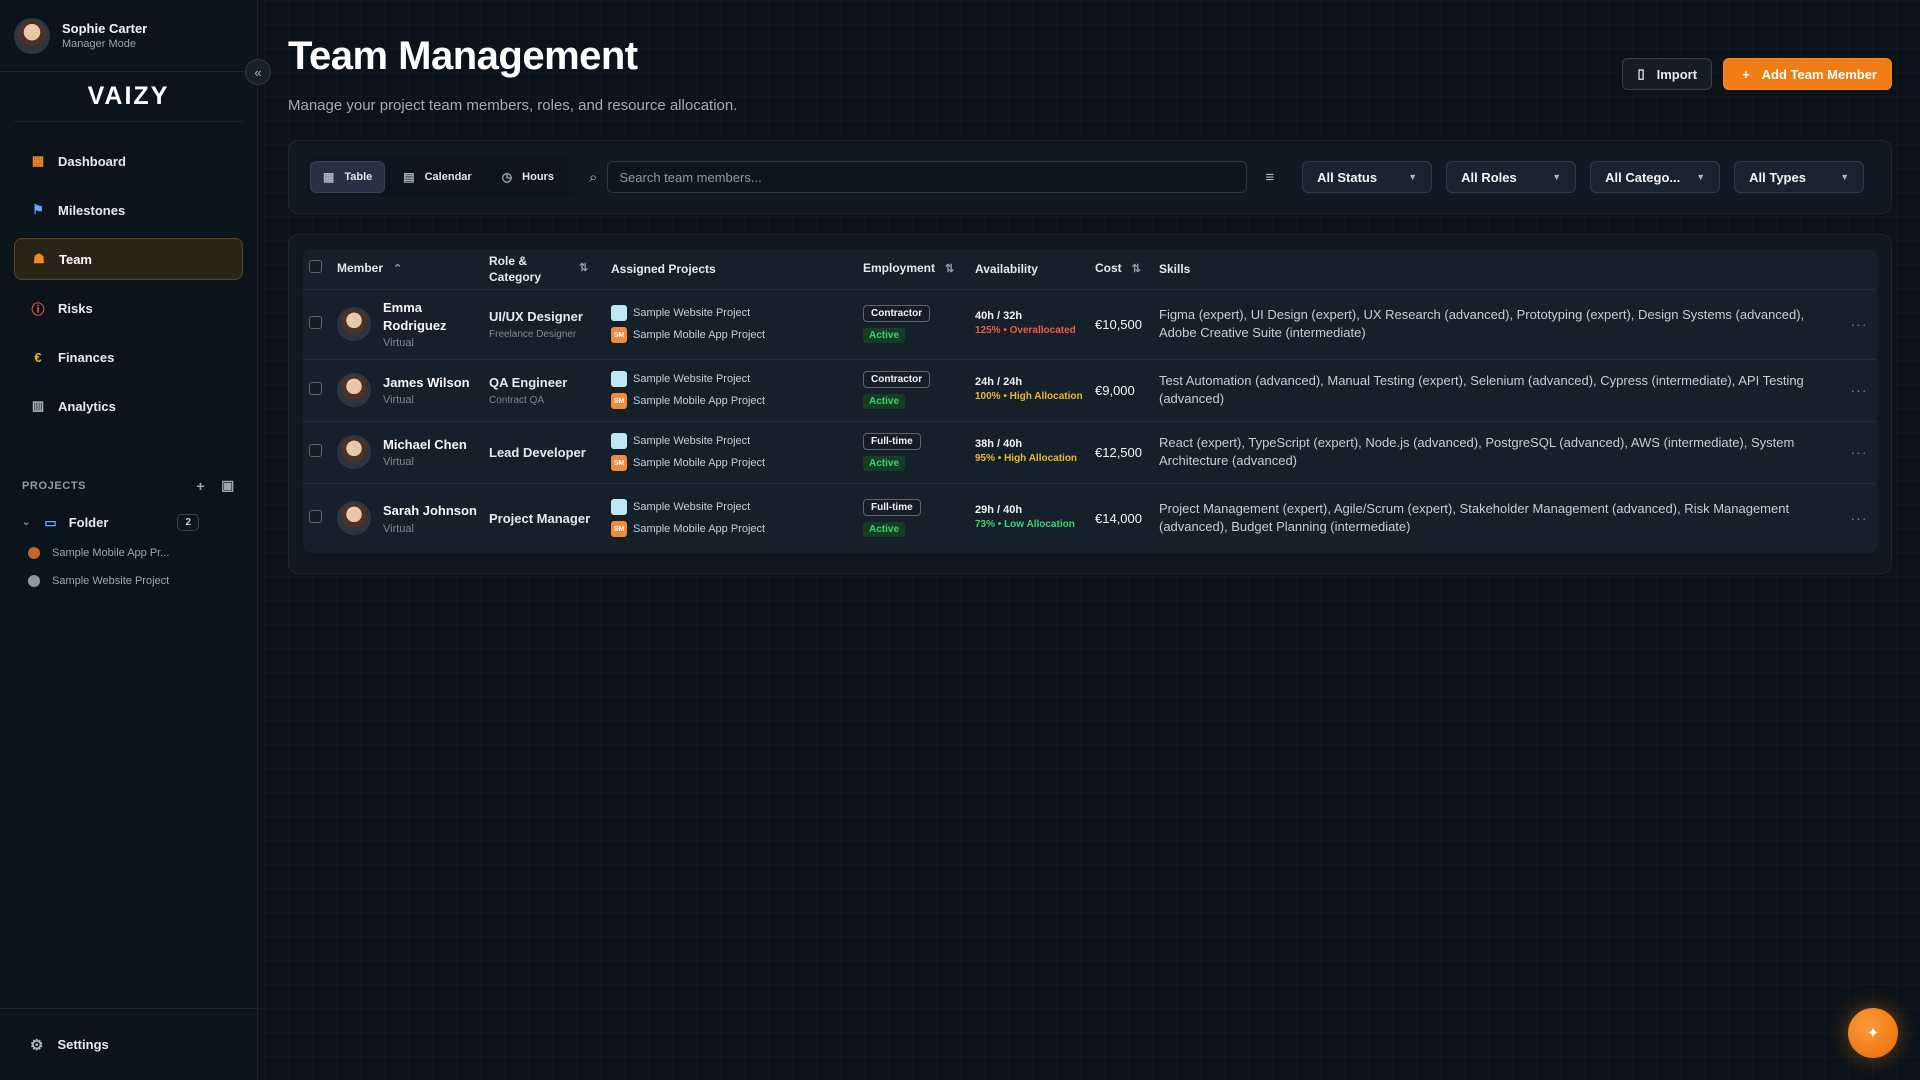 The image size is (1920, 1080). What do you see at coordinates (128, 581) in the screenshot?
I see `project-item: Sample Website Project` at bounding box center [128, 581].